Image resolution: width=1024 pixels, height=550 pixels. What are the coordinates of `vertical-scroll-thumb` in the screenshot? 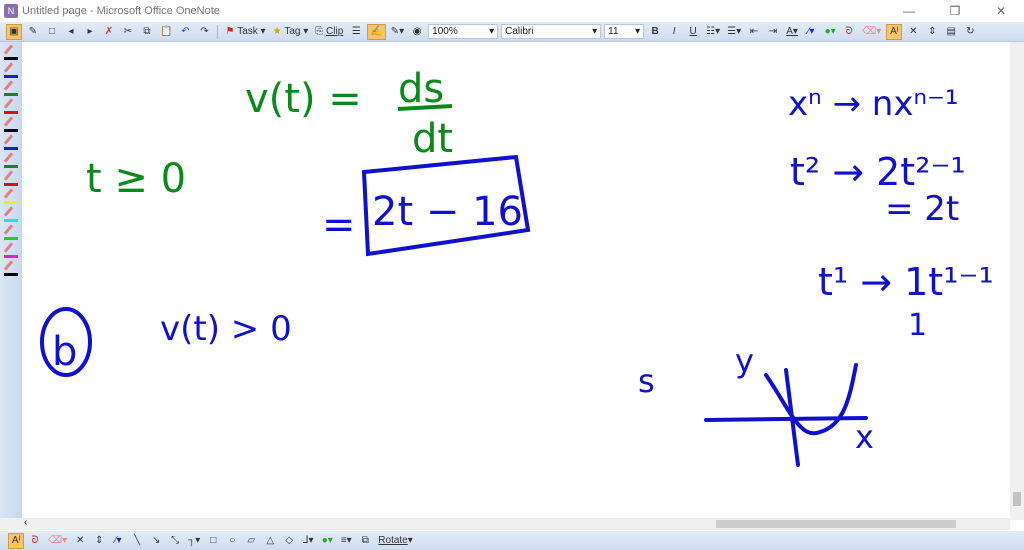 It's located at (1017, 499).